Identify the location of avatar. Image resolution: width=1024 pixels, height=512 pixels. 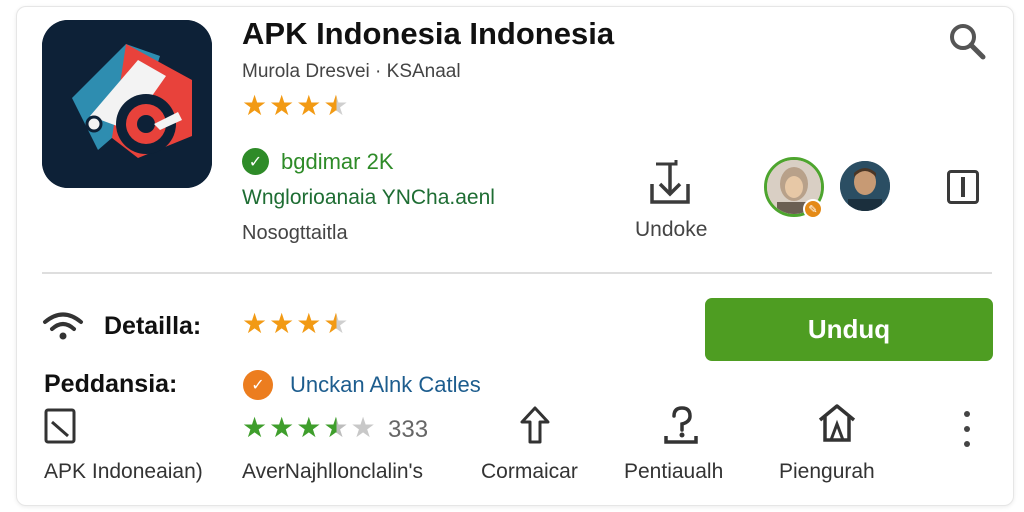
(865, 186).